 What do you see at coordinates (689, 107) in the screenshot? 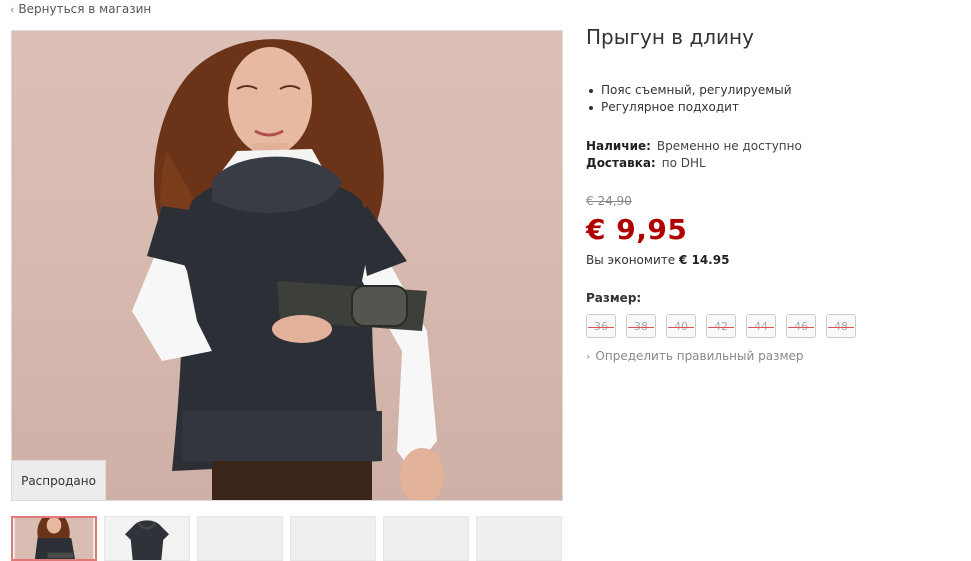
I see `feature-item: Регулярное подходит` at bounding box center [689, 107].